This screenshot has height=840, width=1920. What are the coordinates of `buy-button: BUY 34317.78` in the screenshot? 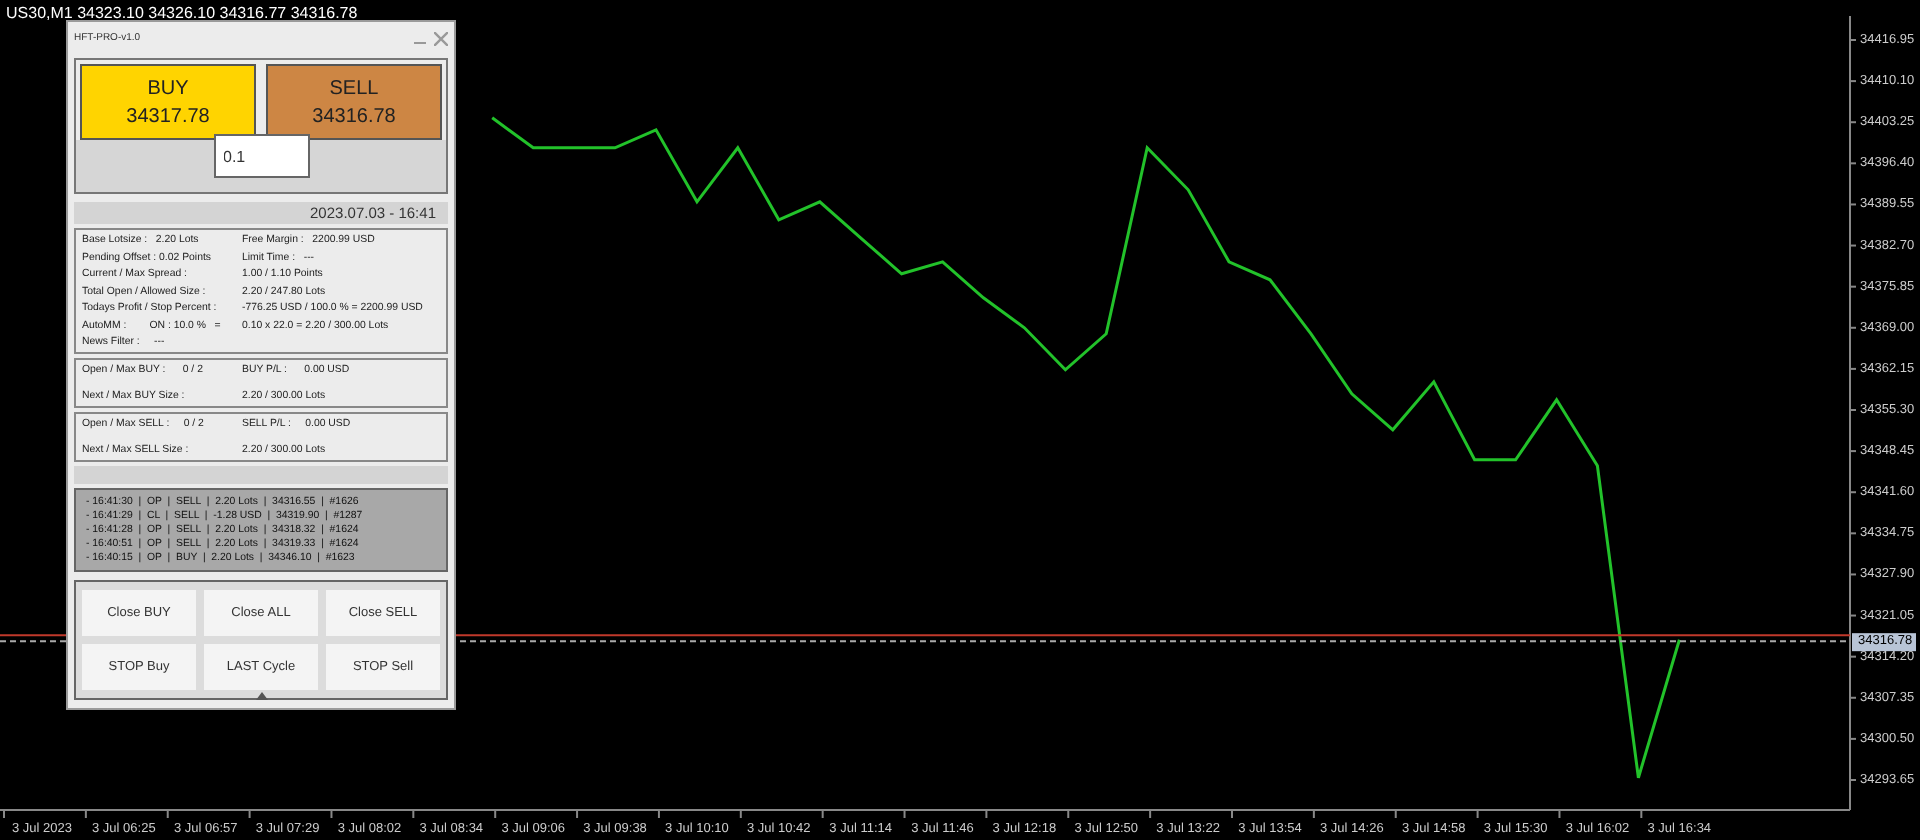 It's located at (168, 102).